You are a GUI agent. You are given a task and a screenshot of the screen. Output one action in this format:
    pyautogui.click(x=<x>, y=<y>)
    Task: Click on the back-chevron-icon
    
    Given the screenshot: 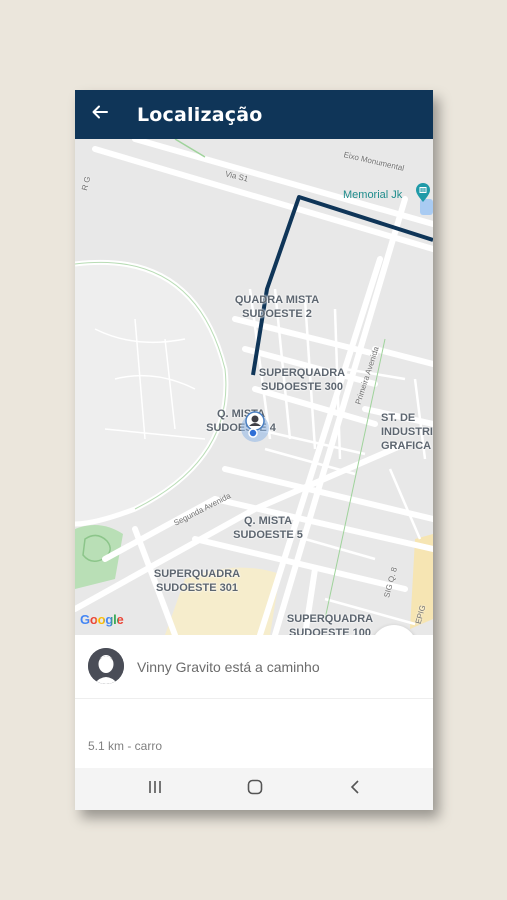 What is the action you would take?
    pyautogui.click(x=355, y=789)
    